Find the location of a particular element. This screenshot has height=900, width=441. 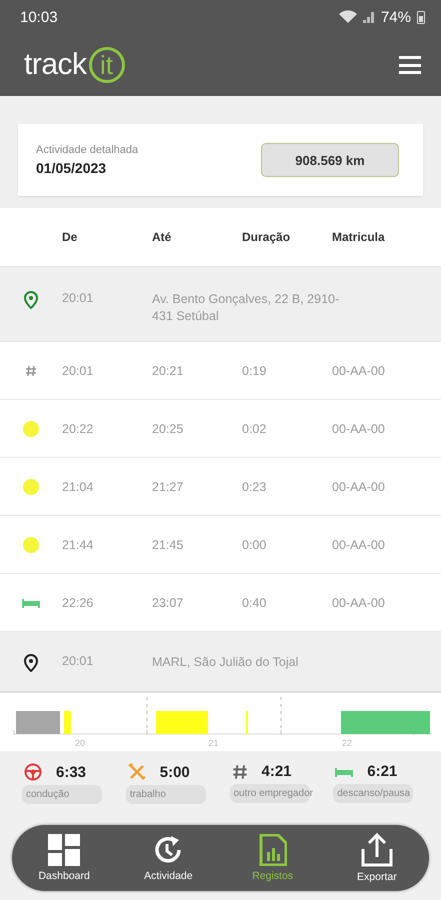

axis-label: 20 is located at coordinates (80, 743).